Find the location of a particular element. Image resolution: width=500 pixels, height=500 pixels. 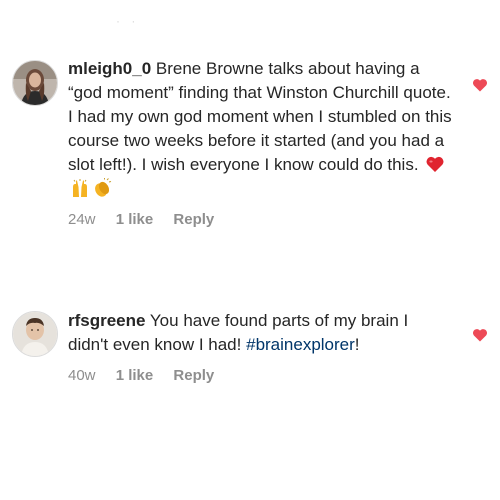

red-heart-icon is located at coordinates (435, 164).